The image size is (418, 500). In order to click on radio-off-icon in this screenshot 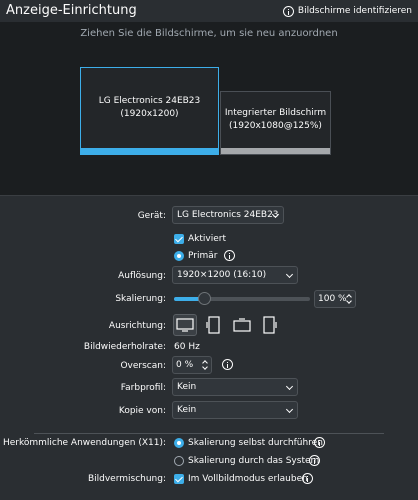, I will do `click(179, 461)`.